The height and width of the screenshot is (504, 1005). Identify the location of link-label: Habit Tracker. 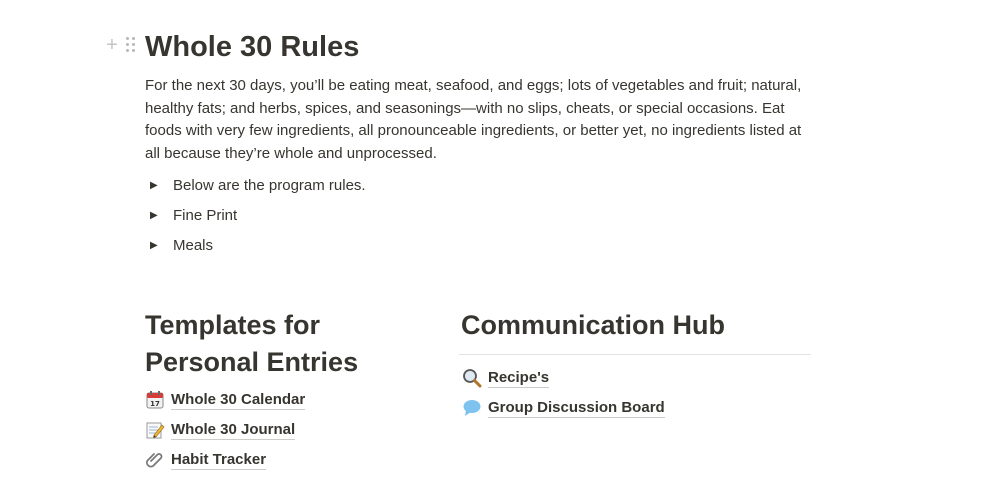
(219, 460).